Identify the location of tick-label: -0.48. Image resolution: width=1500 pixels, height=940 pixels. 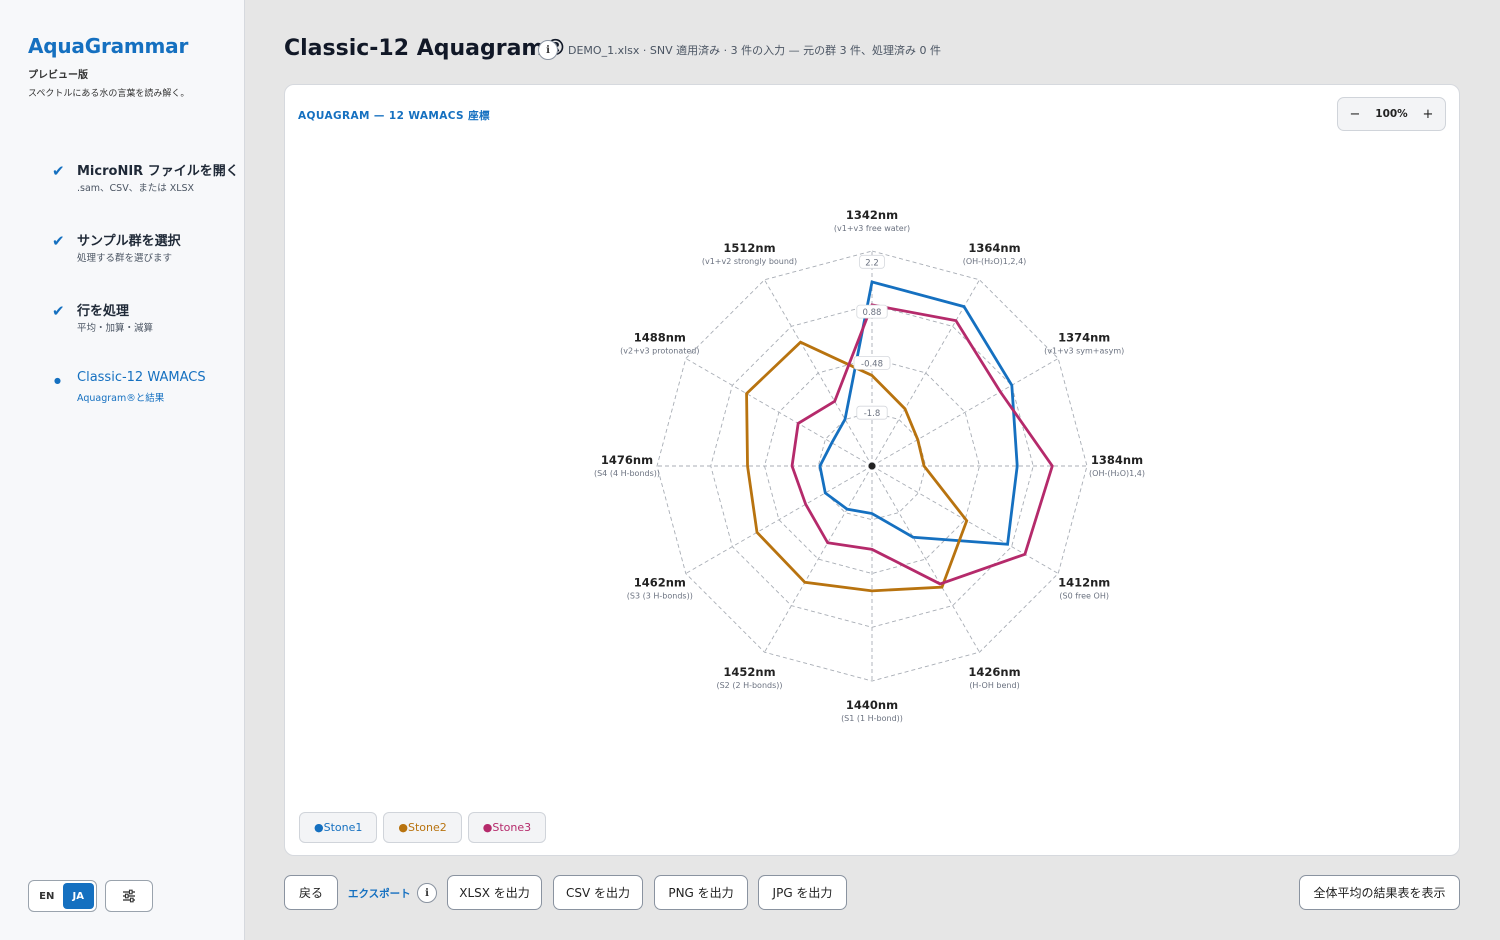
(872, 364).